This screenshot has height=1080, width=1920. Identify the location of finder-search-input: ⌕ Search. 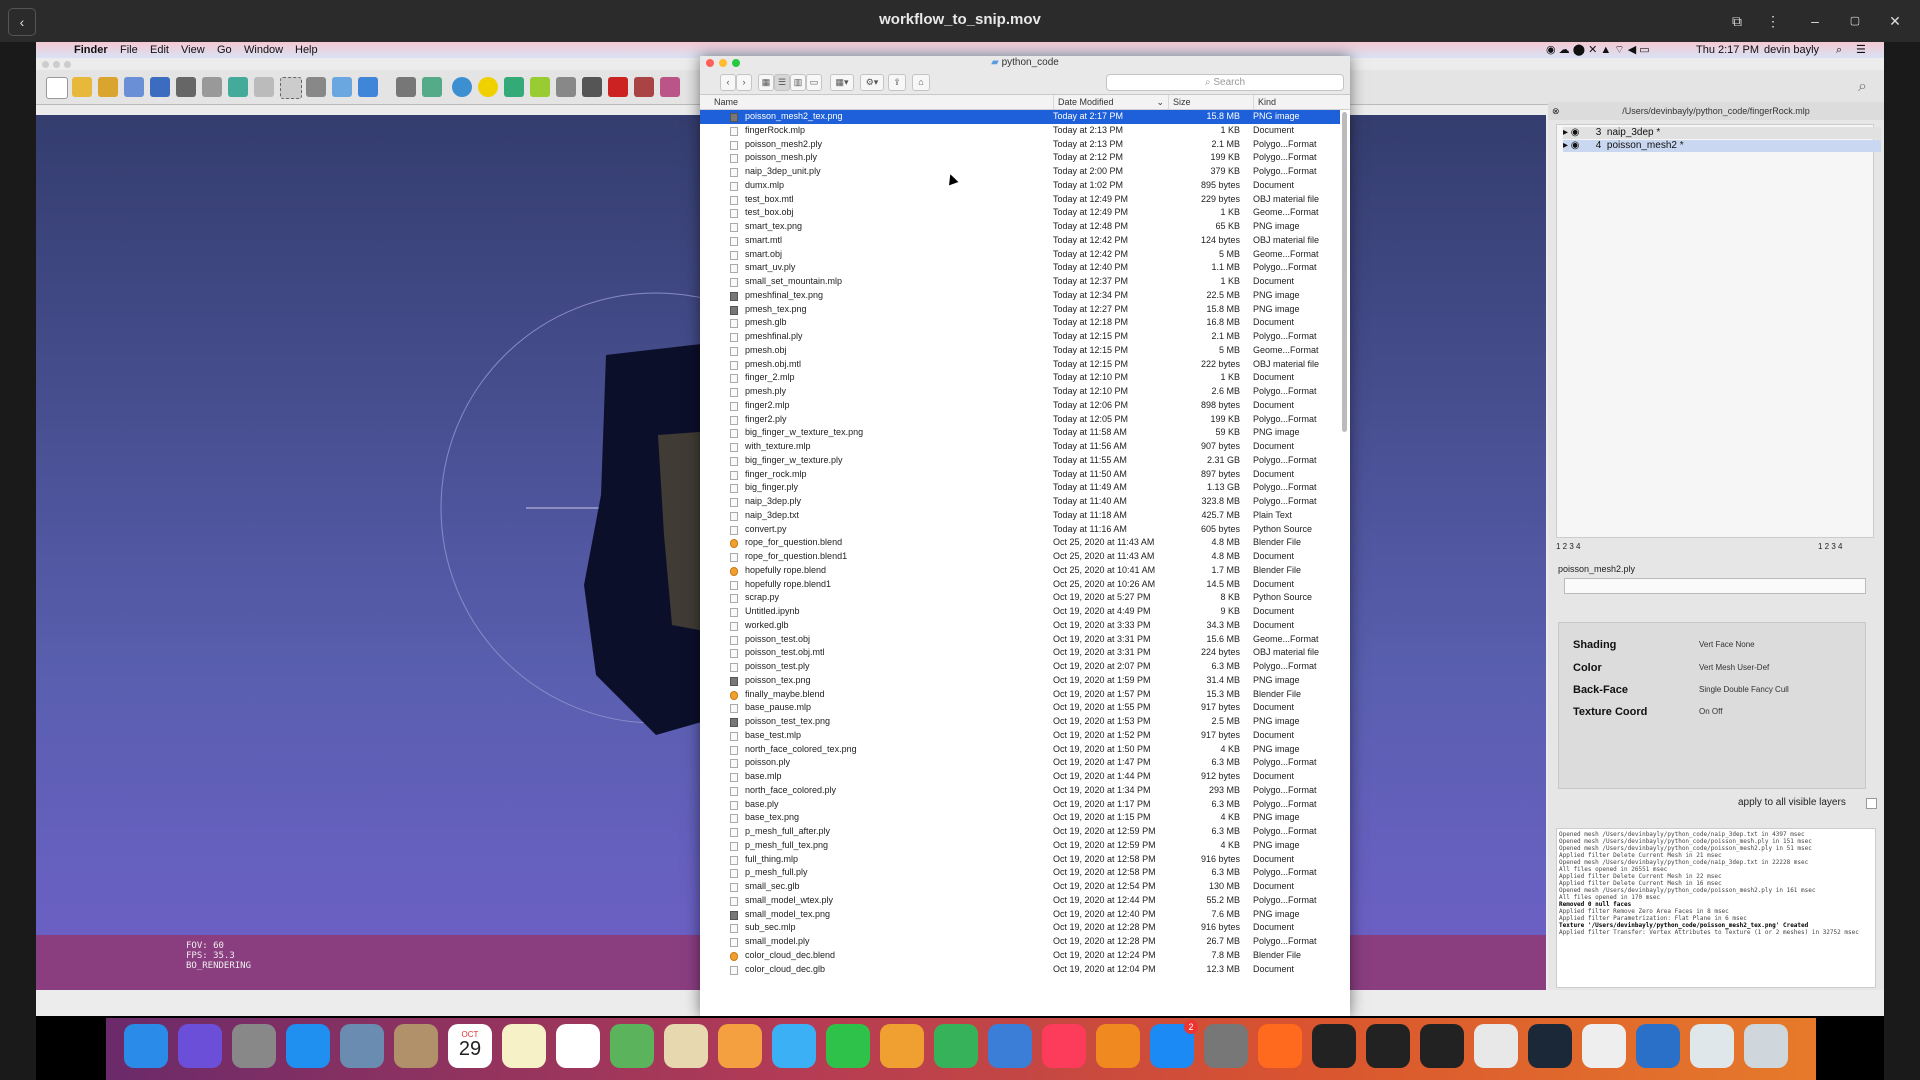
(1225, 82).